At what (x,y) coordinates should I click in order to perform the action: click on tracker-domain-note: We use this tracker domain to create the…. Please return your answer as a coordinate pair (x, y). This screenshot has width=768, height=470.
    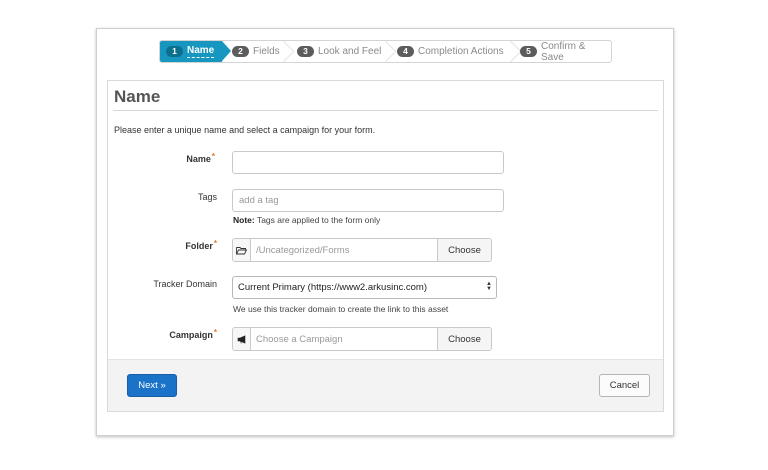
    Looking at the image, I should click on (341, 309).